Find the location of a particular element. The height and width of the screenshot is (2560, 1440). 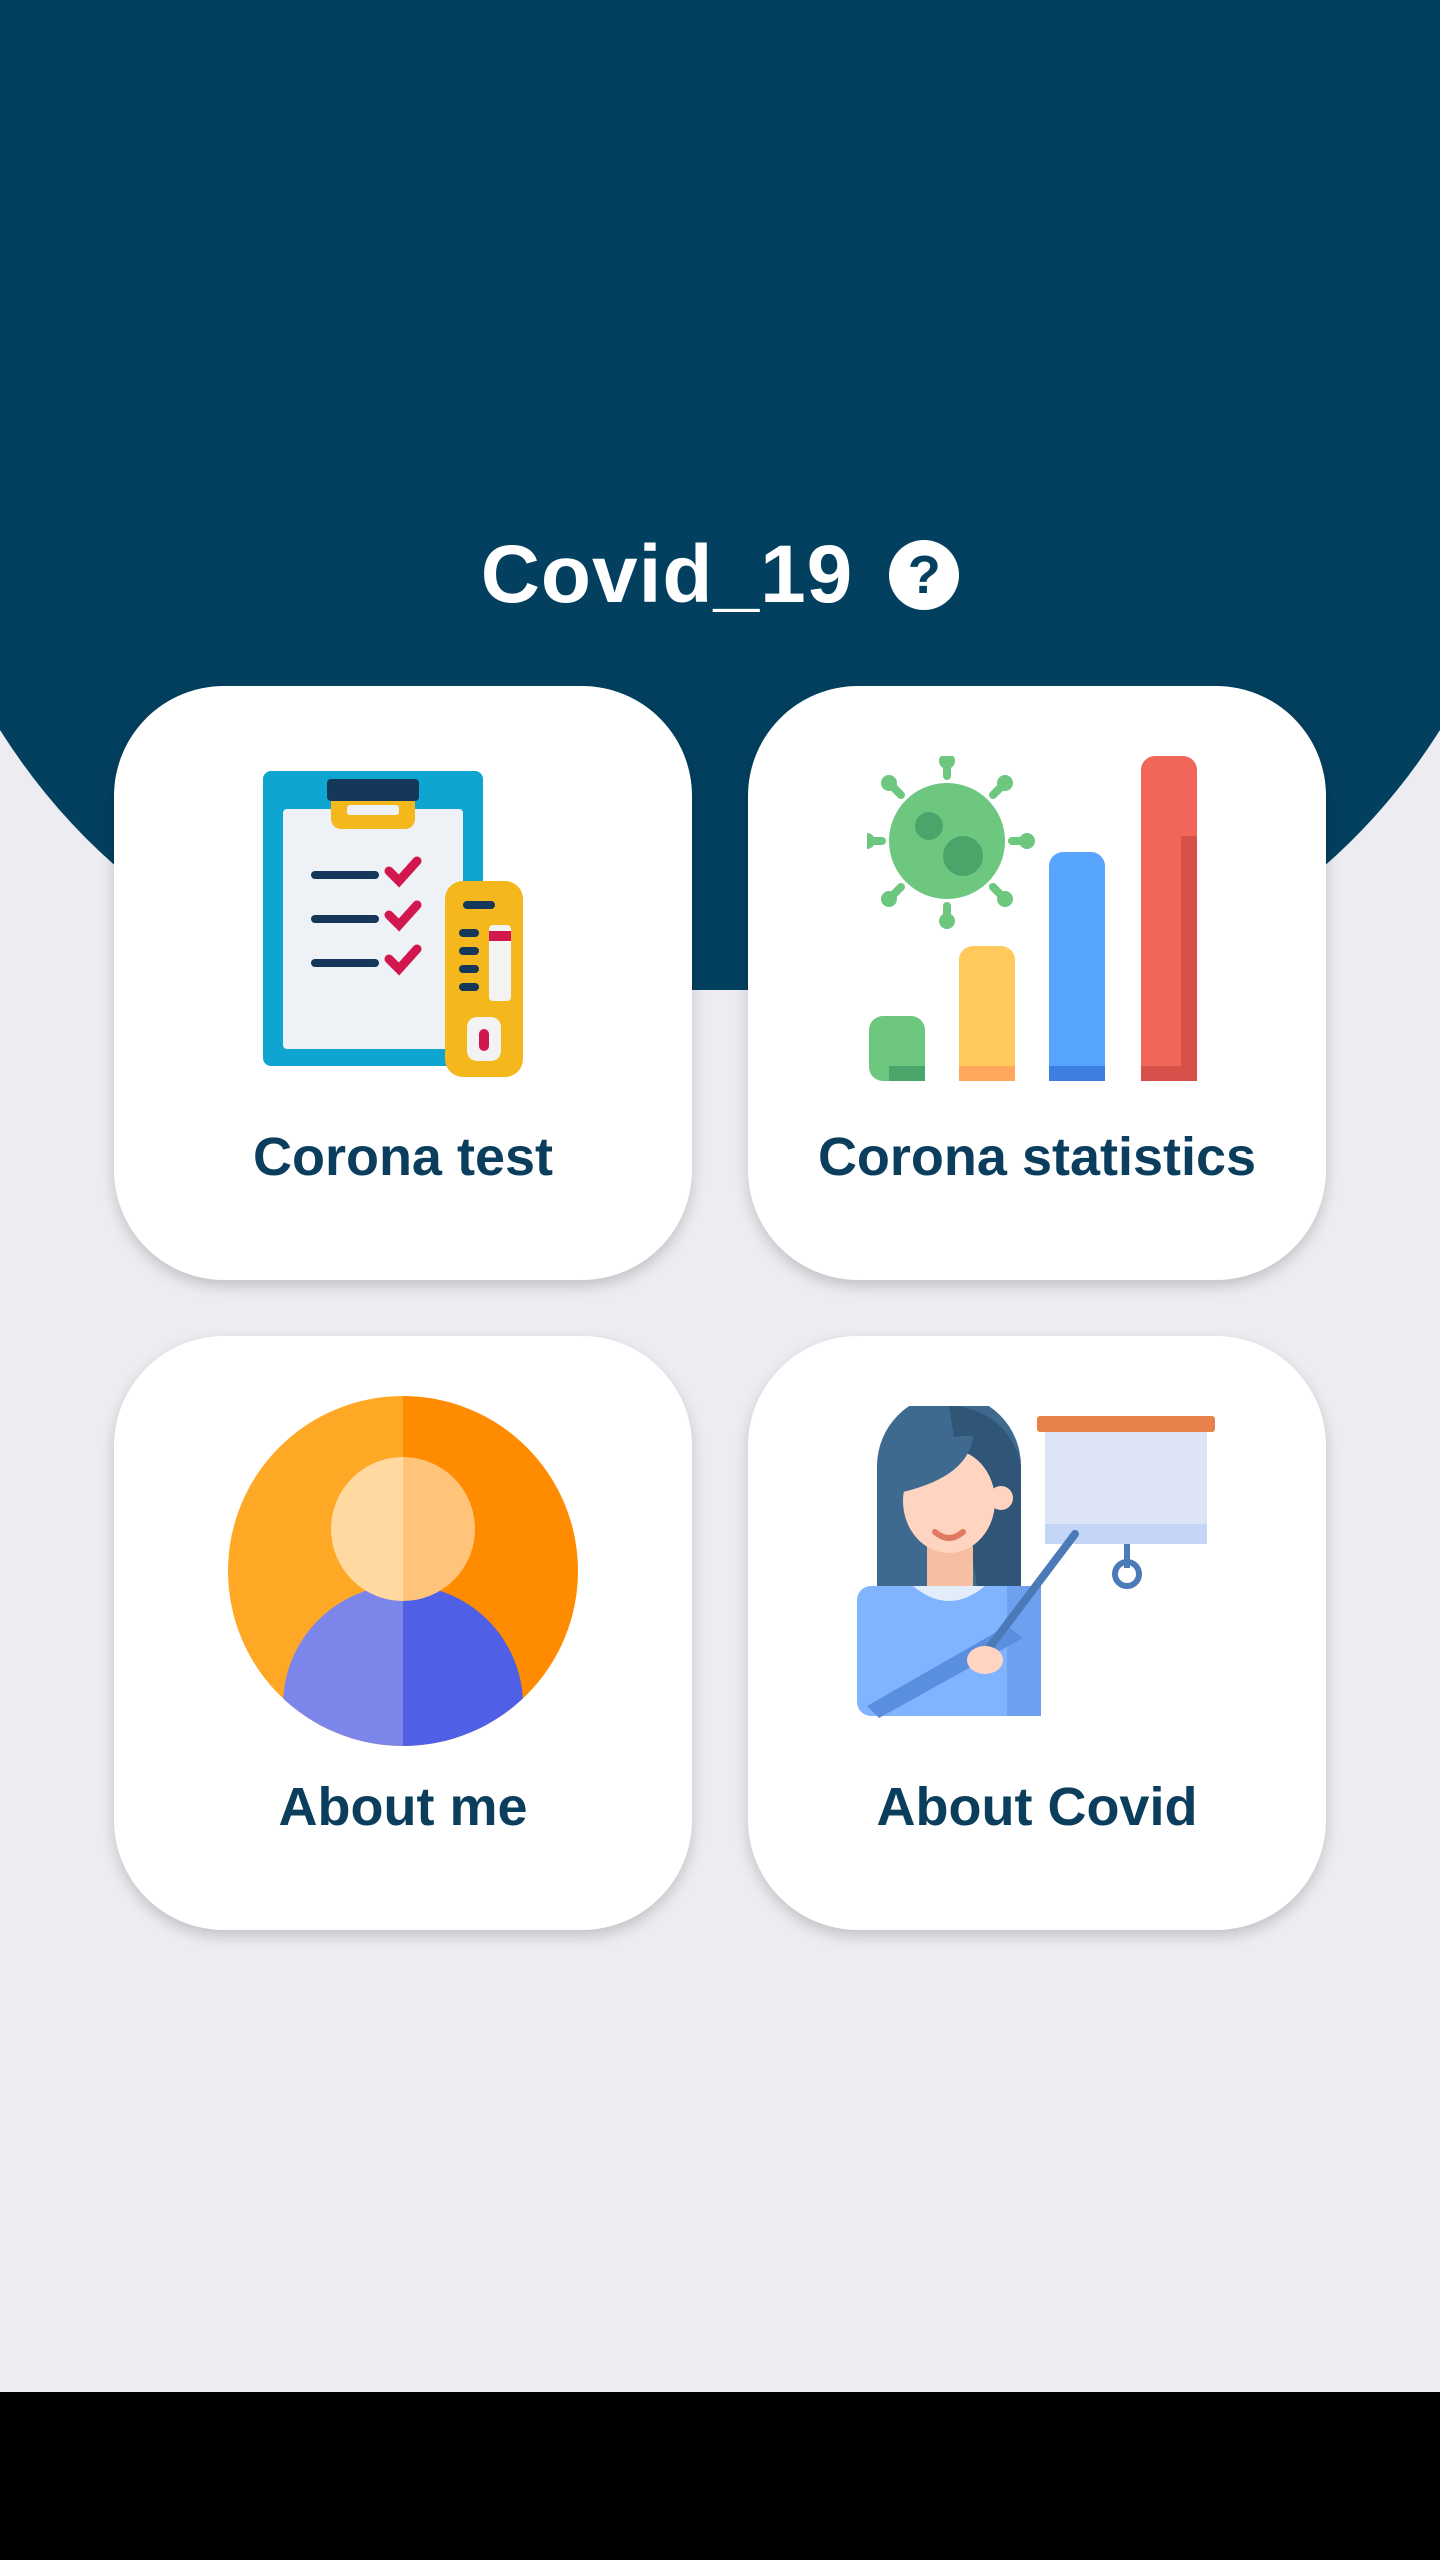

user-avatar-icon is located at coordinates (403, 1571).